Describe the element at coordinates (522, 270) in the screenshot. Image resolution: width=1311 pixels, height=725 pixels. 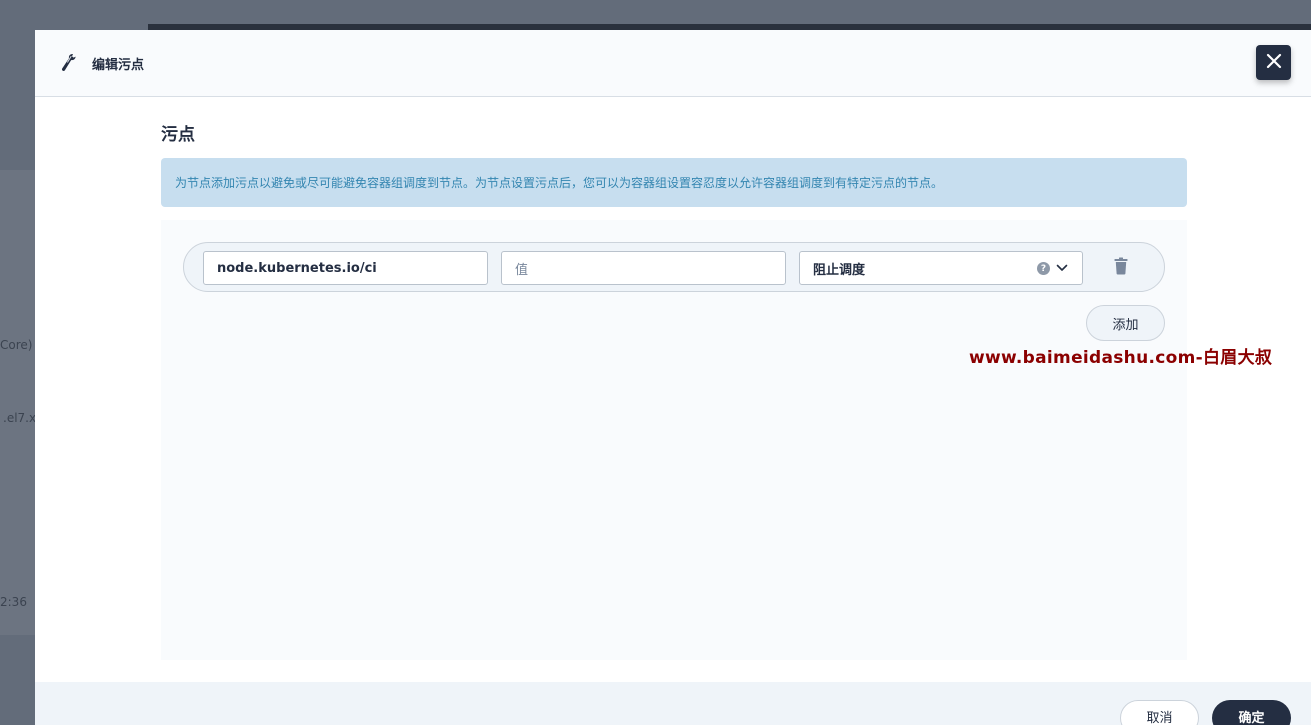
I see `taint-value-placeholder: 值` at that location.